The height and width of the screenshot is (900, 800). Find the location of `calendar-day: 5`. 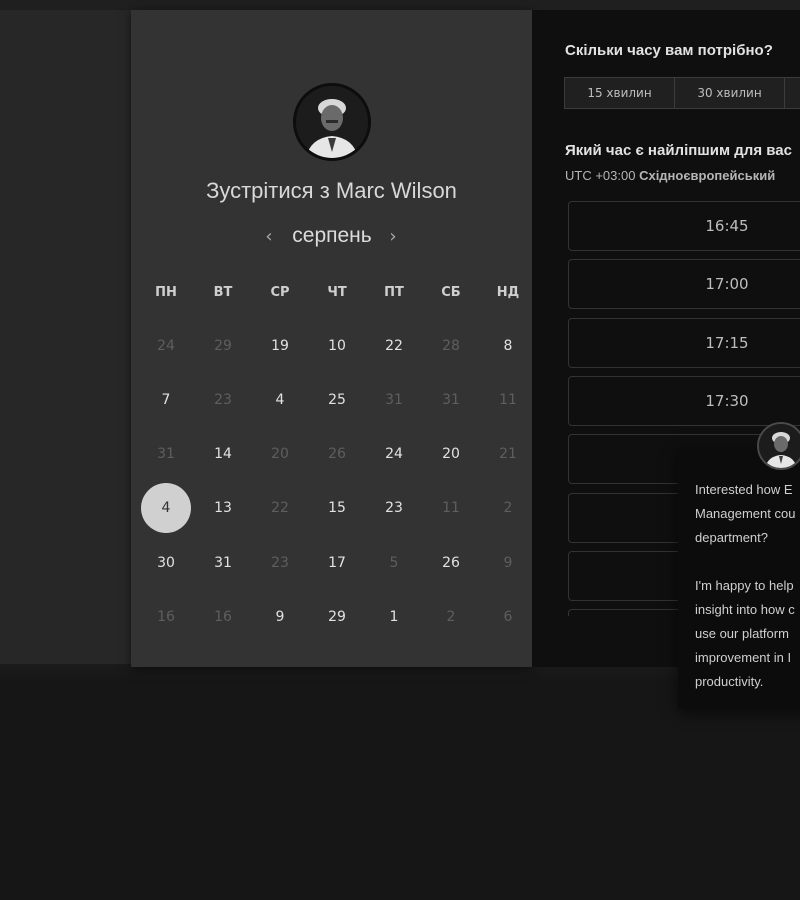

calendar-day: 5 is located at coordinates (394, 563).